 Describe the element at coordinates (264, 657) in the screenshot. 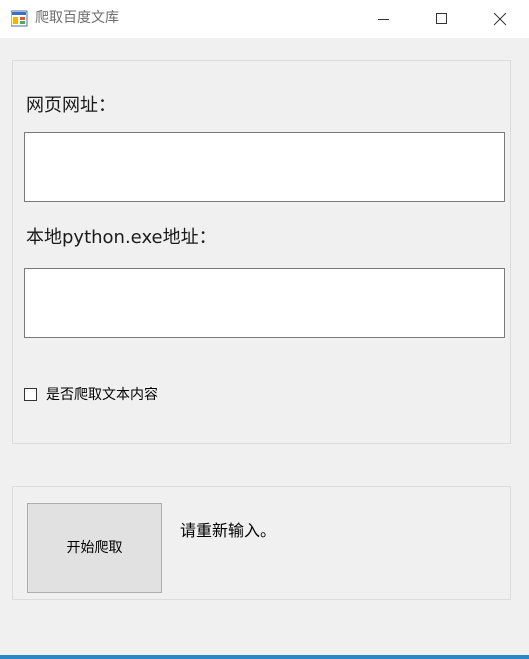

I see `window-bottom-border` at that location.